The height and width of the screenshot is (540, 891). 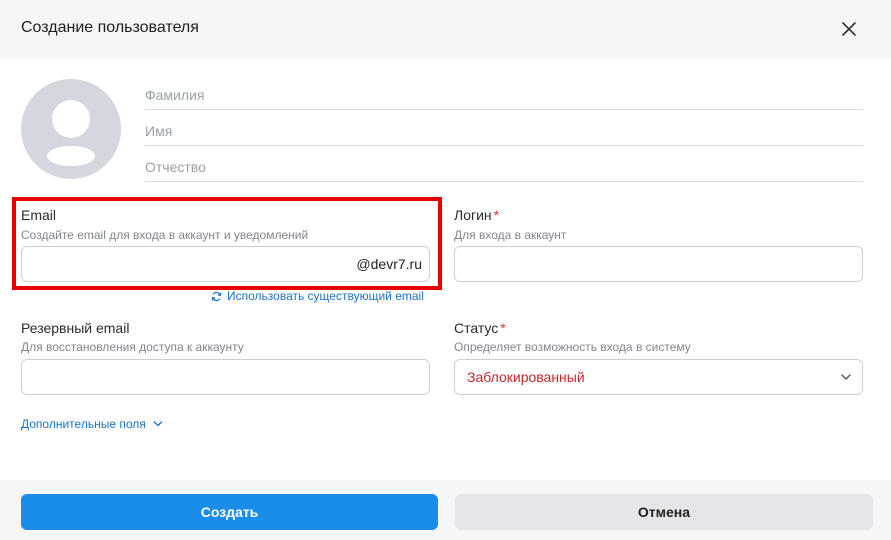 I want to click on login-required-mark: *, so click(x=496, y=215).